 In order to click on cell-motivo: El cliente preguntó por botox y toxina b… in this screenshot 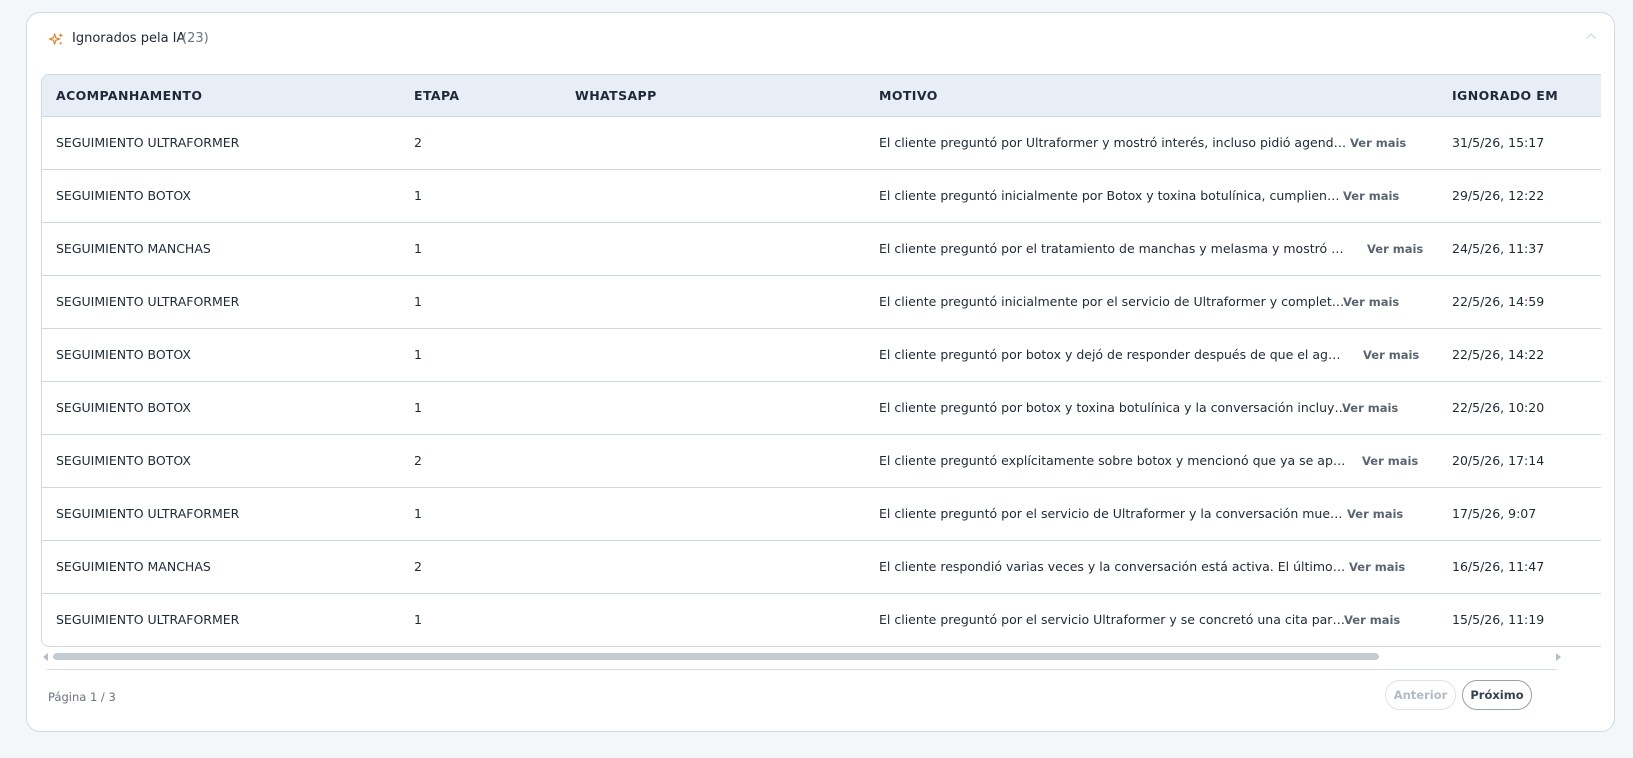, I will do `click(1113, 407)`.